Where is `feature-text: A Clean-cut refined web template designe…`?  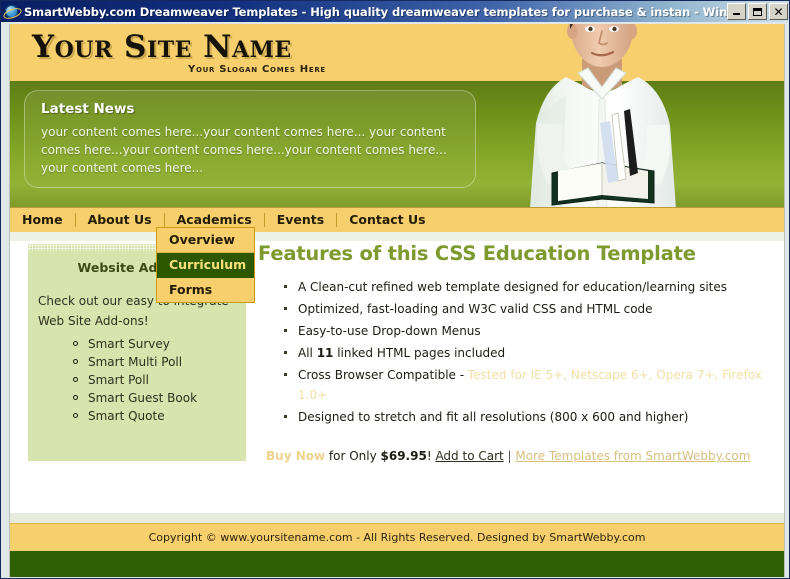
feature-text: A Clean-cut refined web template designe… is located at coordinates (512, 287).